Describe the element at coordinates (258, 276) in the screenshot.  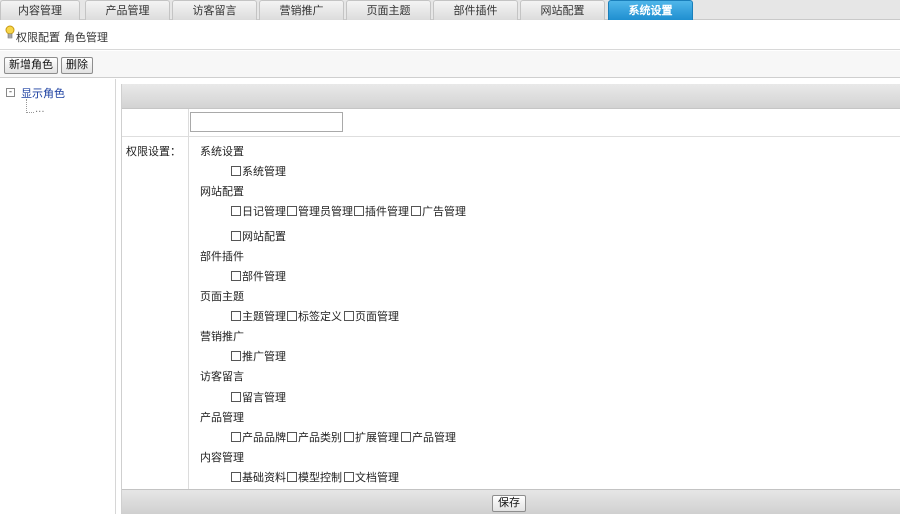
I see `checkbox-widget-management: 部件管理` at that location.